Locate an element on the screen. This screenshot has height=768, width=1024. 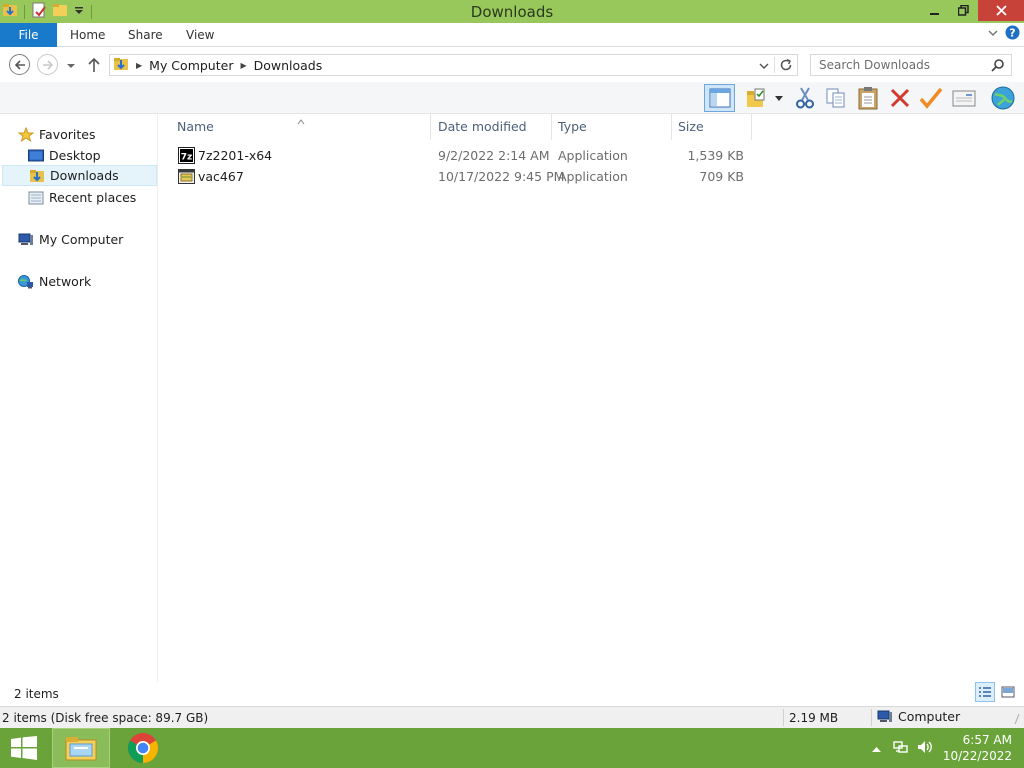
search-icon is located at coordinates (998, 66).